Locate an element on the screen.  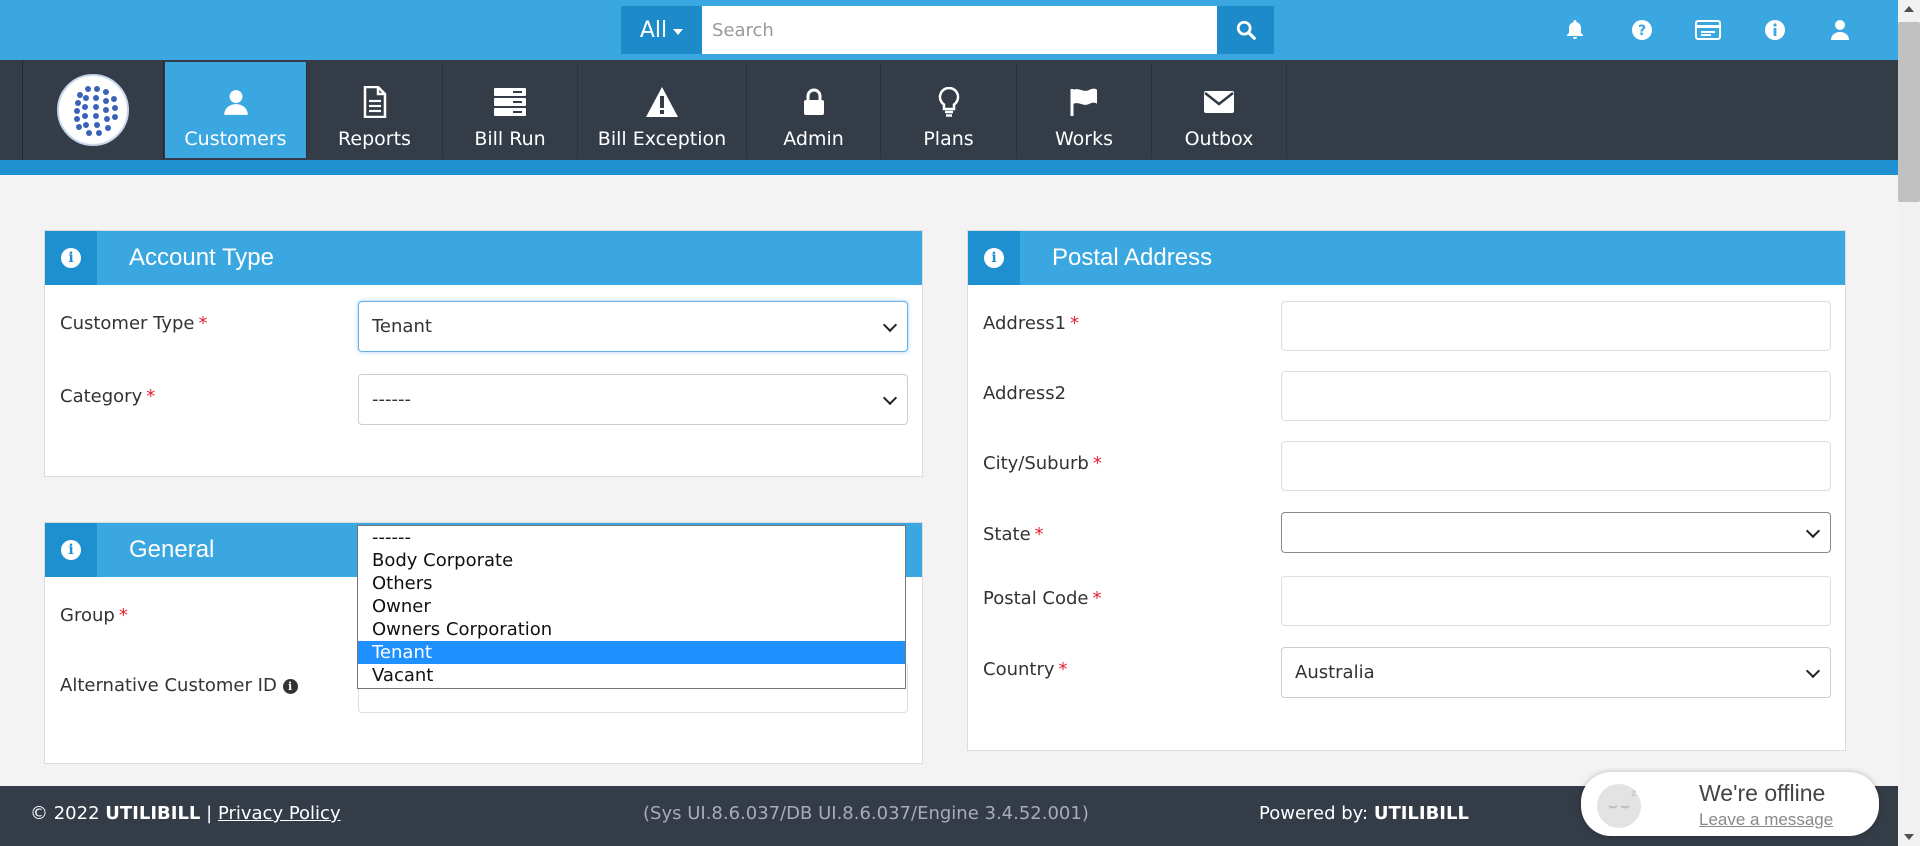
offline-chat-widget: z We're offline Leave a message is located at coordinates (1730, 804).